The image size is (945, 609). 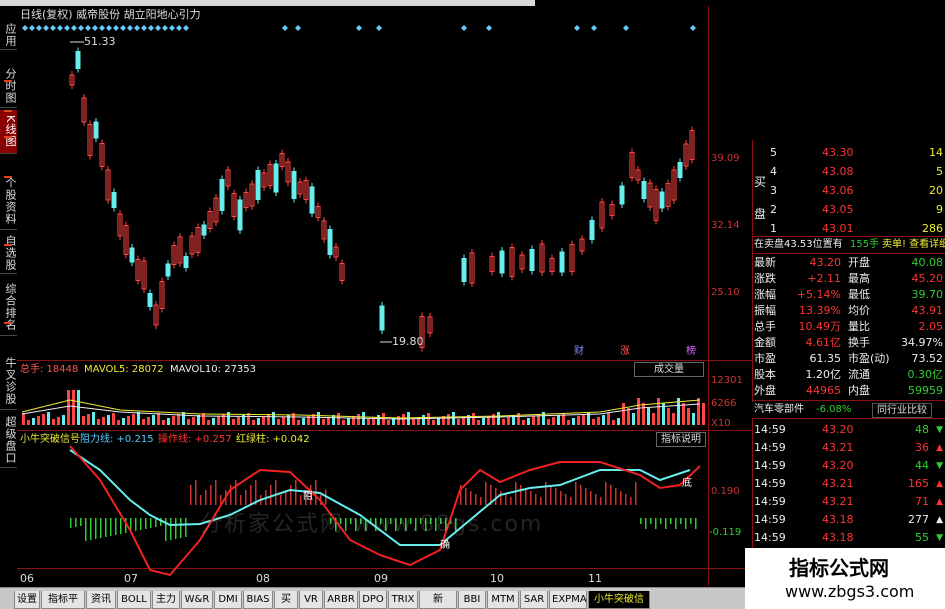 What do you see at coordinates (625, 352) in the screenshot?
I see `event-marker: 涨` at bounding box center [625, 352].